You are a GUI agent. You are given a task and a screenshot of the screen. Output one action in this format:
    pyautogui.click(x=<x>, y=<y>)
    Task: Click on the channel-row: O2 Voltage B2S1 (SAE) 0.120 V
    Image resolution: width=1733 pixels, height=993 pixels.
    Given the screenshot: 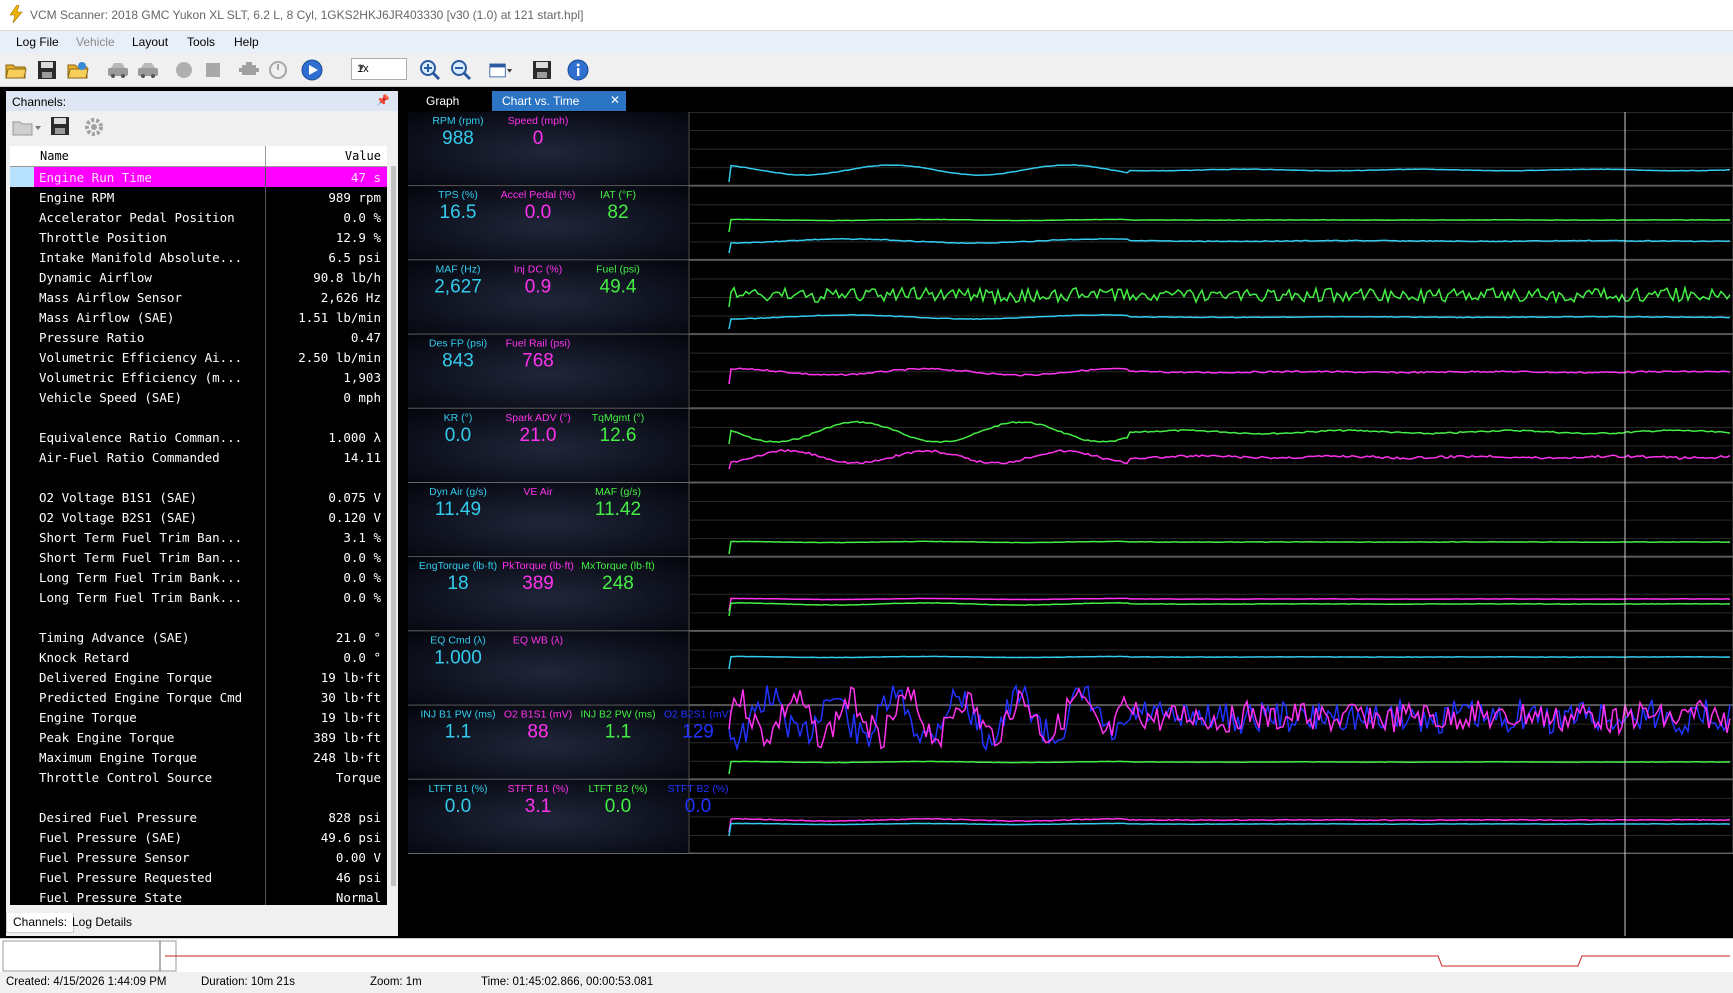 What is the action you would take?
    pyautogui.click(x=198, y=517)
    